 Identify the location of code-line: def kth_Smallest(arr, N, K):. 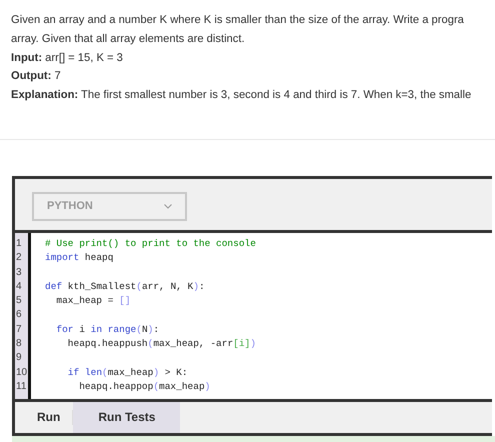
(125, 287).